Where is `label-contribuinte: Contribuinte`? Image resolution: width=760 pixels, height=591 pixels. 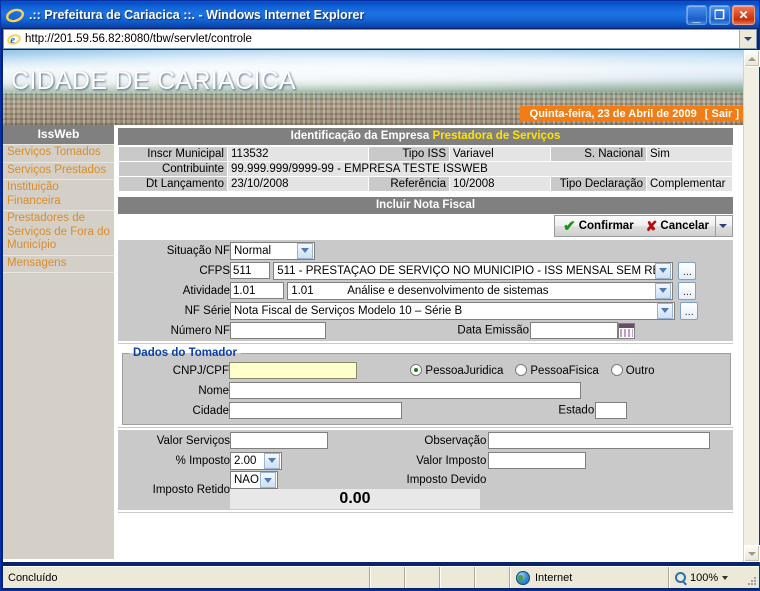 label-contribuinte: Contribuinte is located at coordinates (173, 169).